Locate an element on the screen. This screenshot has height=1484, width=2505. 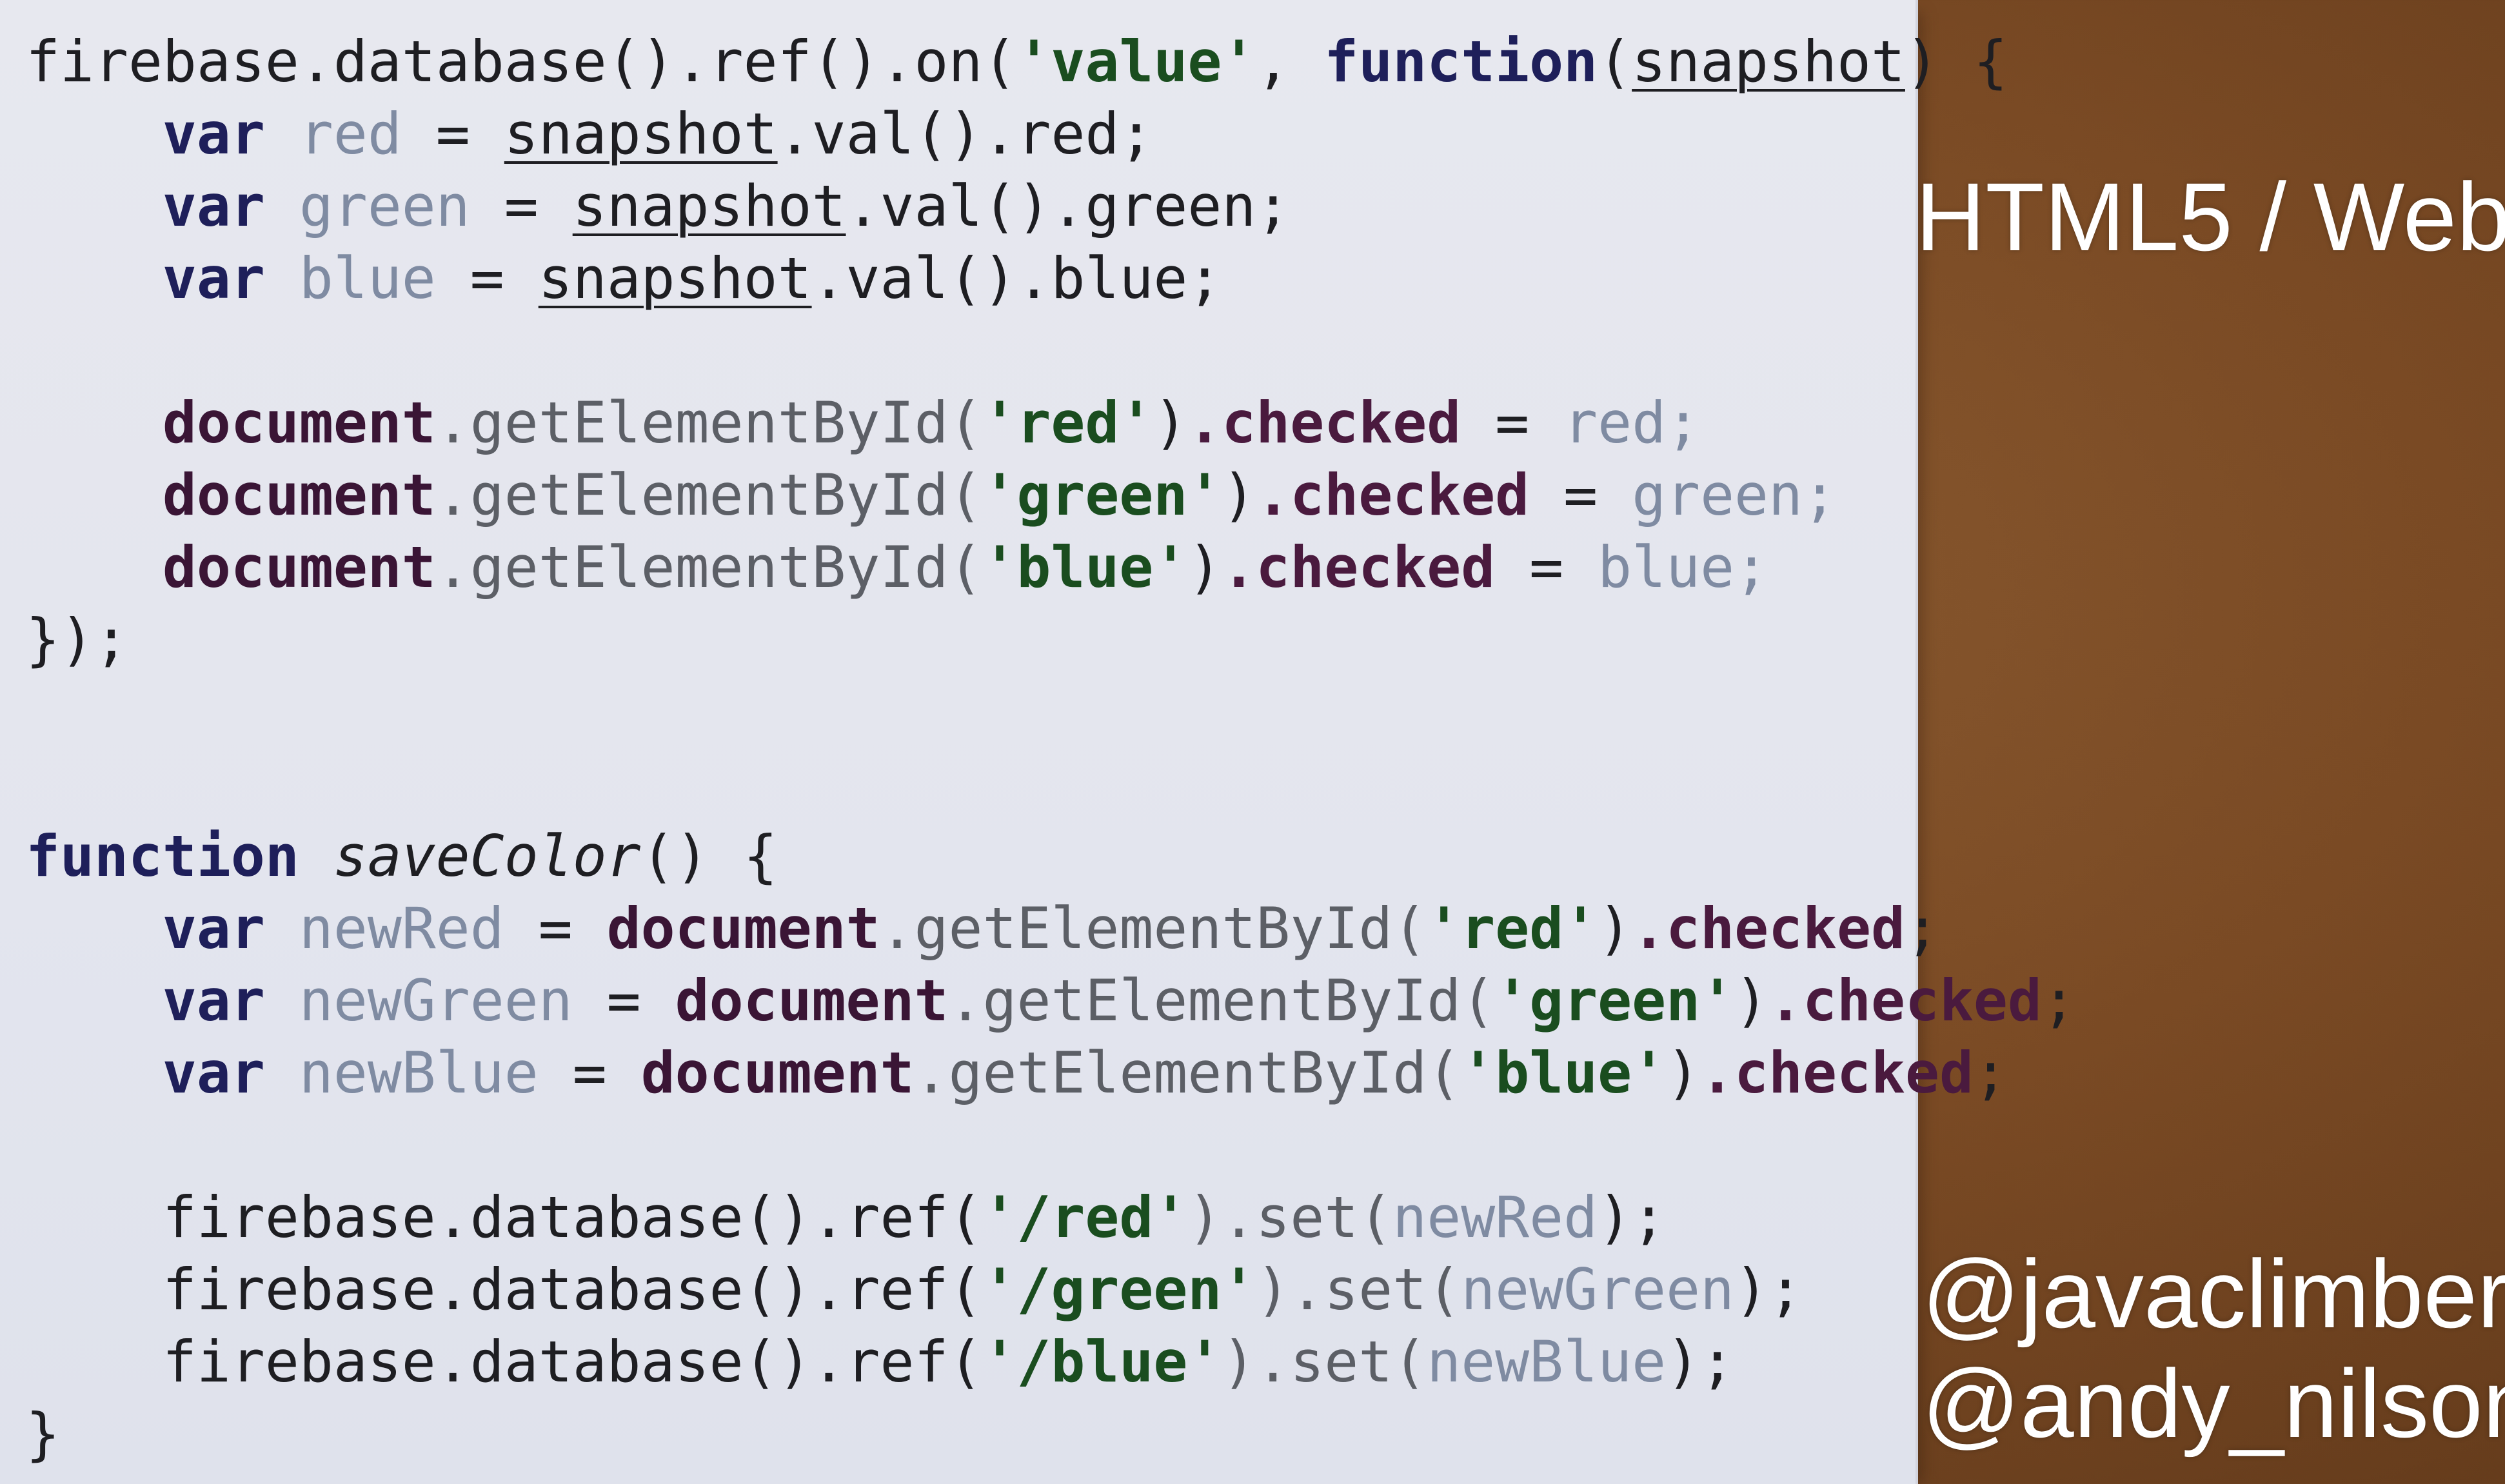
author-handle: @andy_nilson is located at coordinates (2213, 1403).